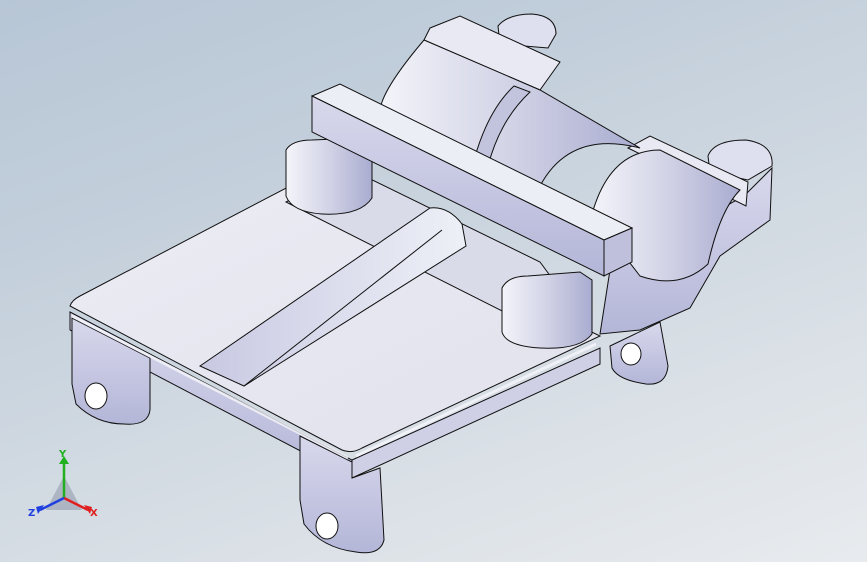 This screenshot has width=867, height=562. I want to click on y-axis-label: Y, so click(62, 454).